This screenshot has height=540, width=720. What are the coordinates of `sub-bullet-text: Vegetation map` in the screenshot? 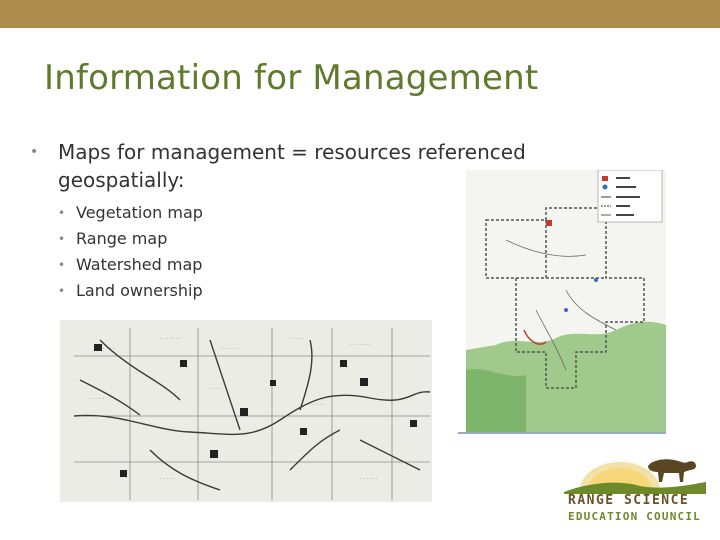 It's located at (139, 212).